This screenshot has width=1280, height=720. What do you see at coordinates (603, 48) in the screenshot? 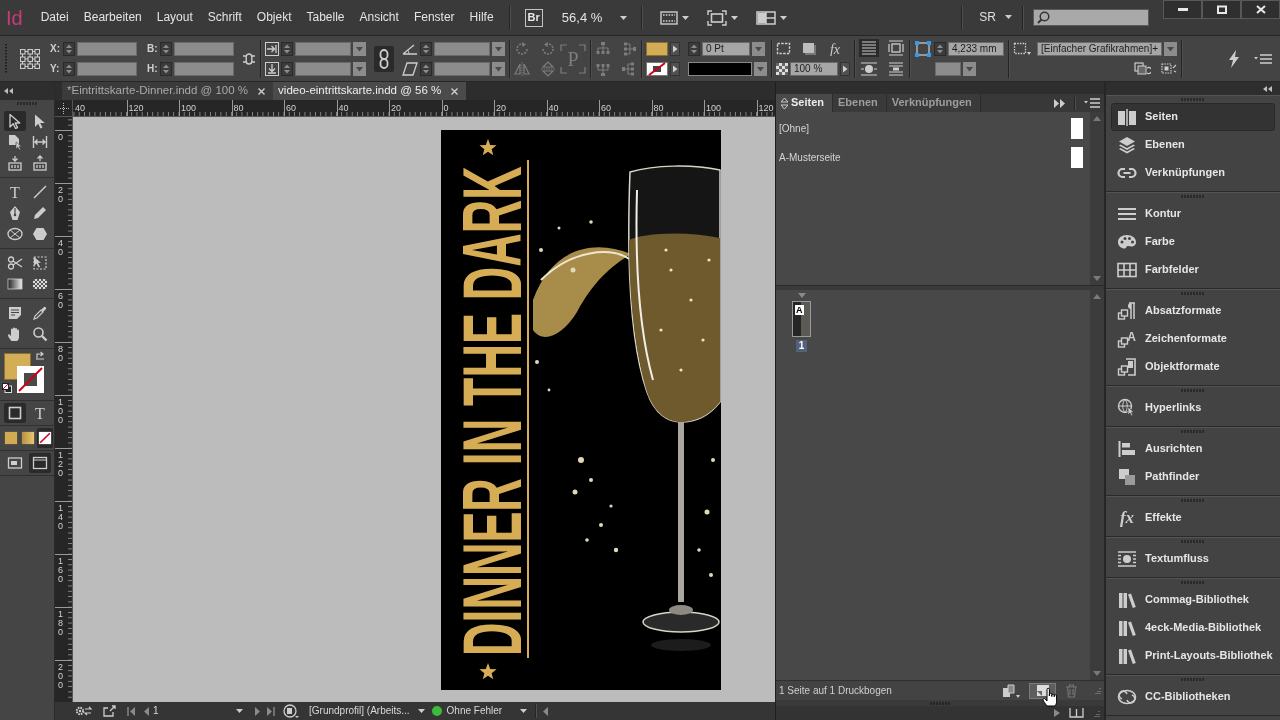
I see `hierarchy-up-icon` at bounding box center [603, 48].